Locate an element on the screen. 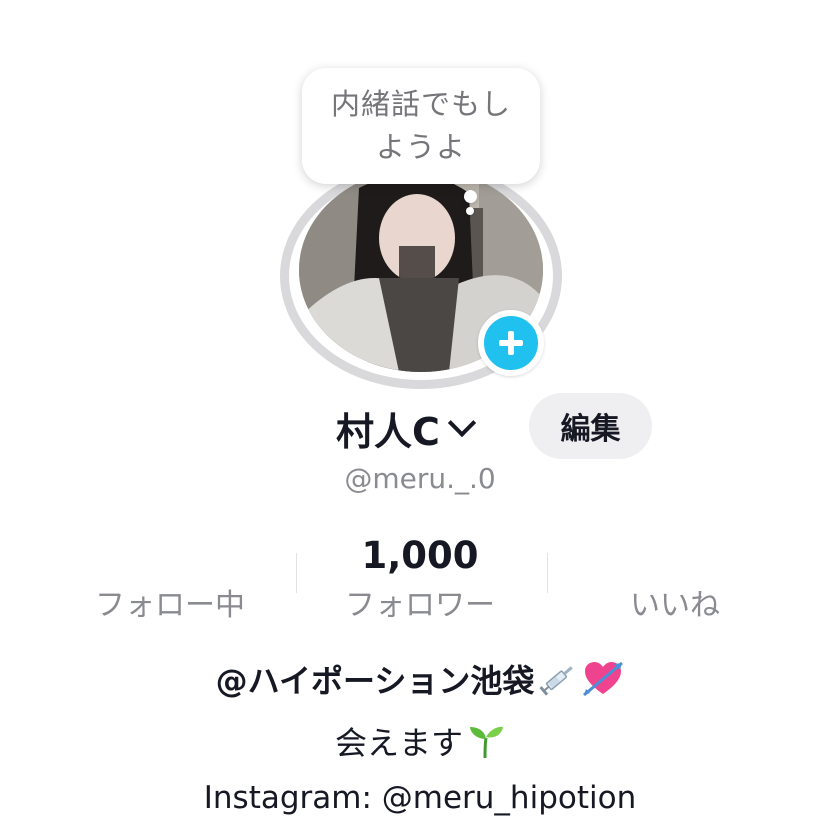 The width and height of the screenshot is (840, 840). seedling-icon is located at coordinates (486, 745).